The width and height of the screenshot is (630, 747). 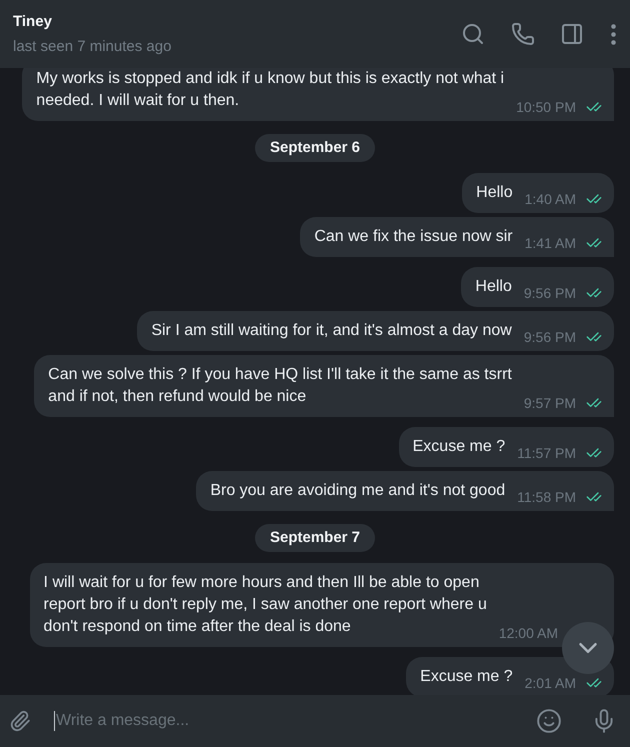 What do you see at coordinates (550, 243) in the screenshot?
I see `message-time: 1:41 AM` at bounding box center [550, 243].